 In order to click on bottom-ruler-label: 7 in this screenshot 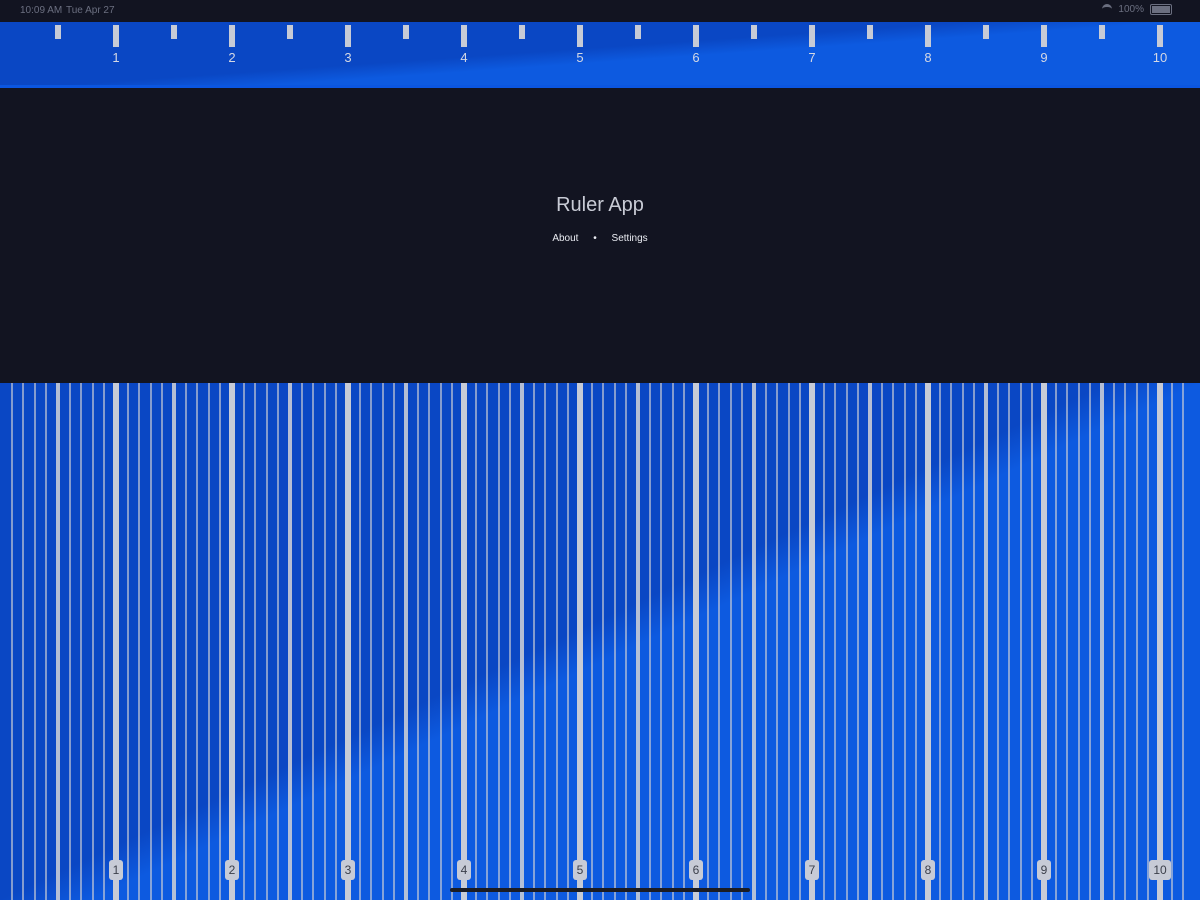, I will do `click(812, 870)`.